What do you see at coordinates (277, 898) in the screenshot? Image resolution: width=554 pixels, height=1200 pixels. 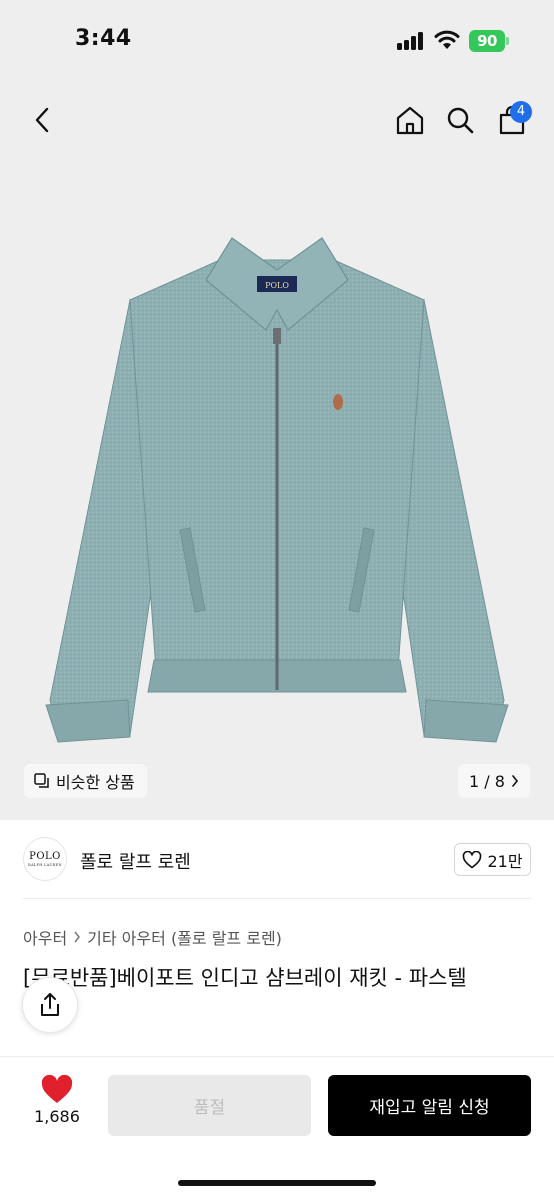 I see `divider` at bounding box center [277, 898].